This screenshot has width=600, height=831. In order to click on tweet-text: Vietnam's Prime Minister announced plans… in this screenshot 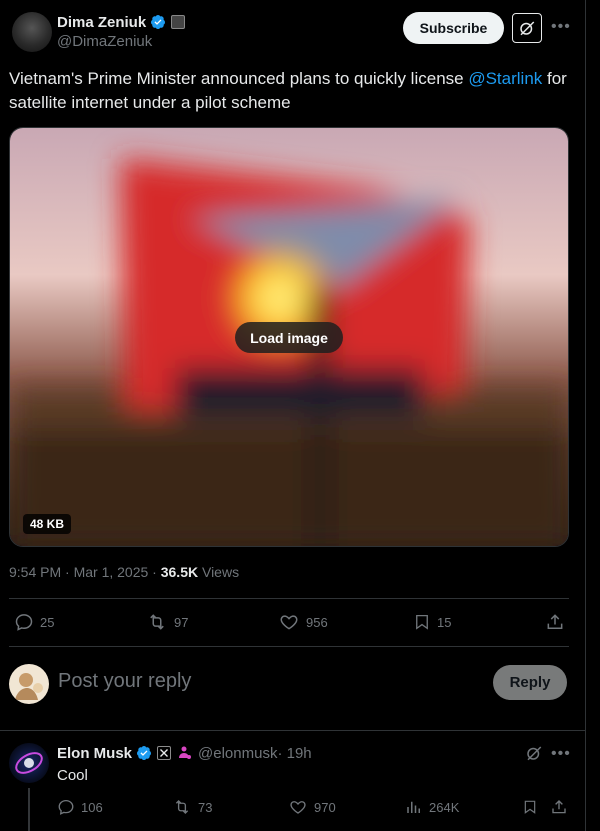, I will do `click(289, 91)`.